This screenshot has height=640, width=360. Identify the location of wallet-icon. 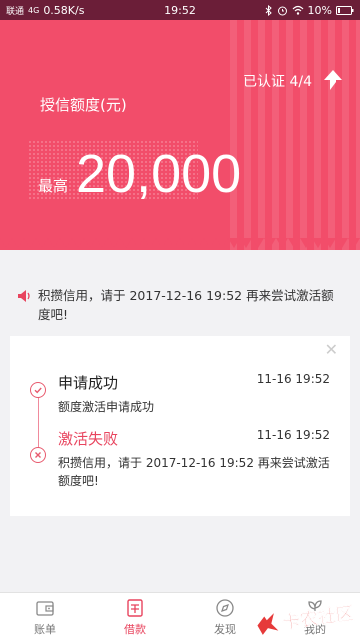
(45, 608).